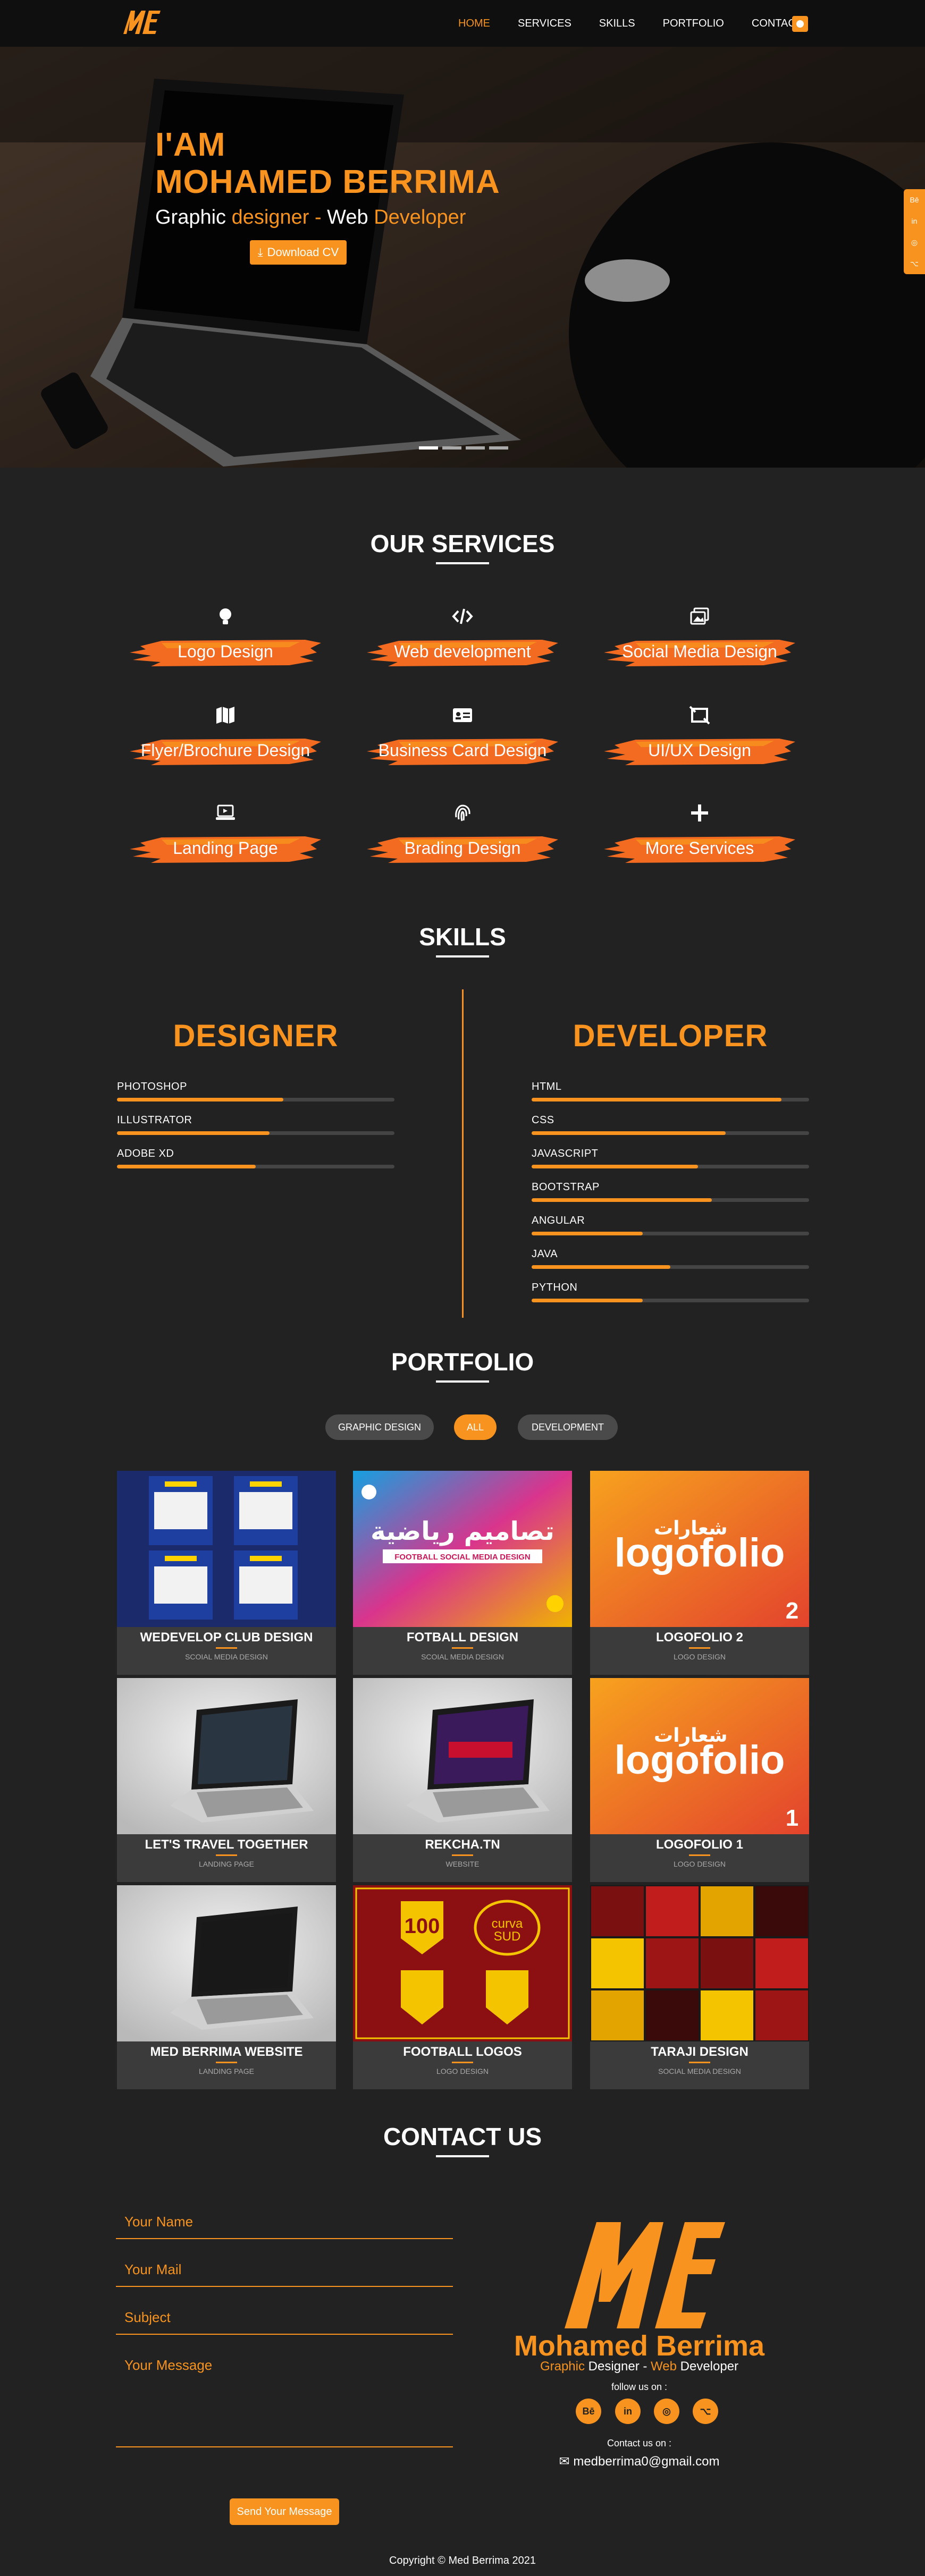 The image size is (925, 2576). I want to click on skills-divider, so click(463, 1154).